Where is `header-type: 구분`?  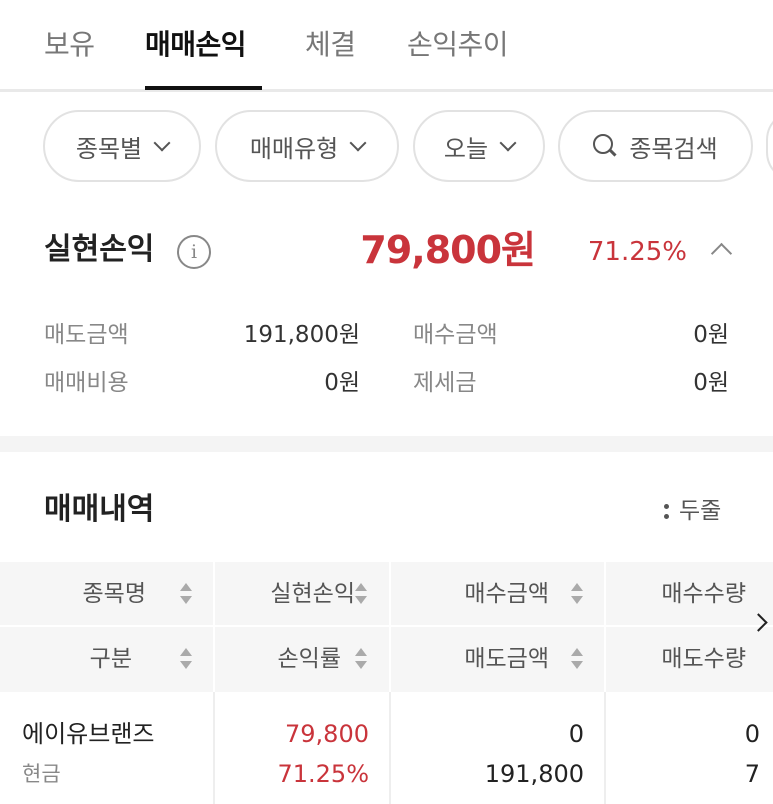
header-type: 구분 is located at coordinates (66, 659).